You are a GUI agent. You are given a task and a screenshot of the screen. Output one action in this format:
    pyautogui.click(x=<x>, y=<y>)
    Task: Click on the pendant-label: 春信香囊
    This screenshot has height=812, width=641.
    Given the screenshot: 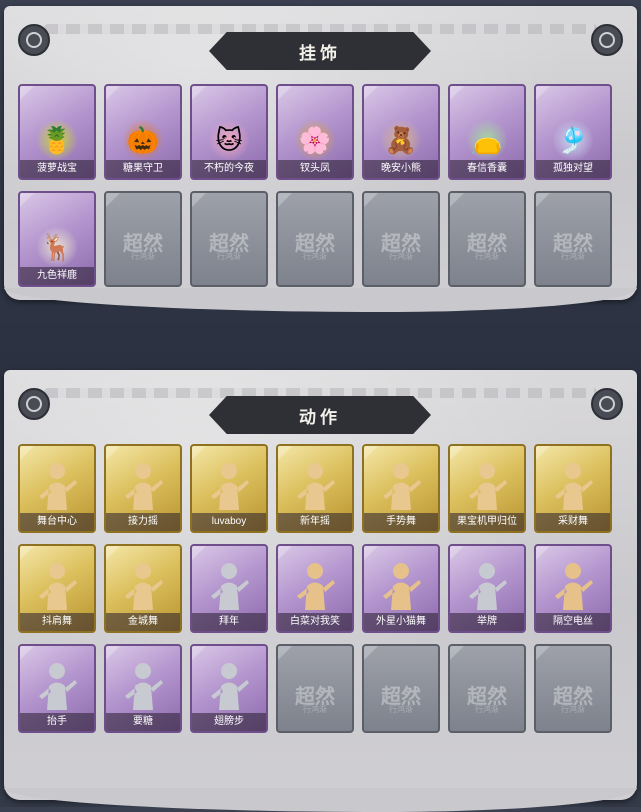 What is the action you would take?
    pyautogui.click(x=487, y=169)
    